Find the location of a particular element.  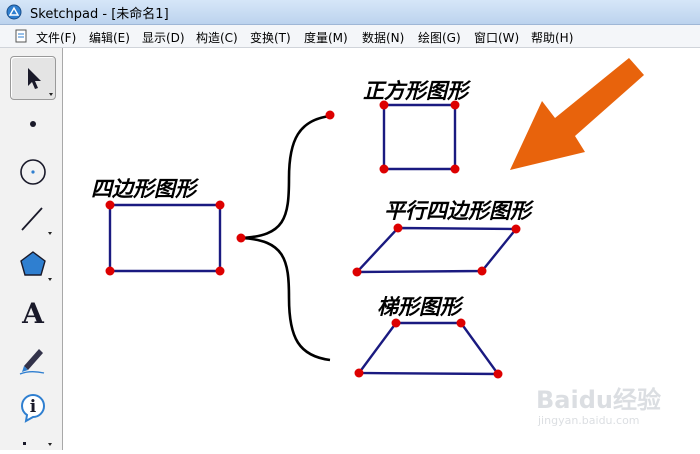

curly-brace is located at coordinates (285, 238).